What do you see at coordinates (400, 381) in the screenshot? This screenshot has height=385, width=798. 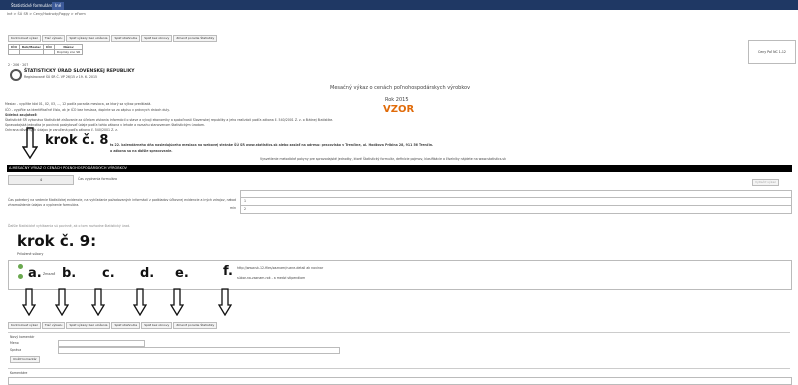 I see `comments-list` at bounding box center [400, 381].